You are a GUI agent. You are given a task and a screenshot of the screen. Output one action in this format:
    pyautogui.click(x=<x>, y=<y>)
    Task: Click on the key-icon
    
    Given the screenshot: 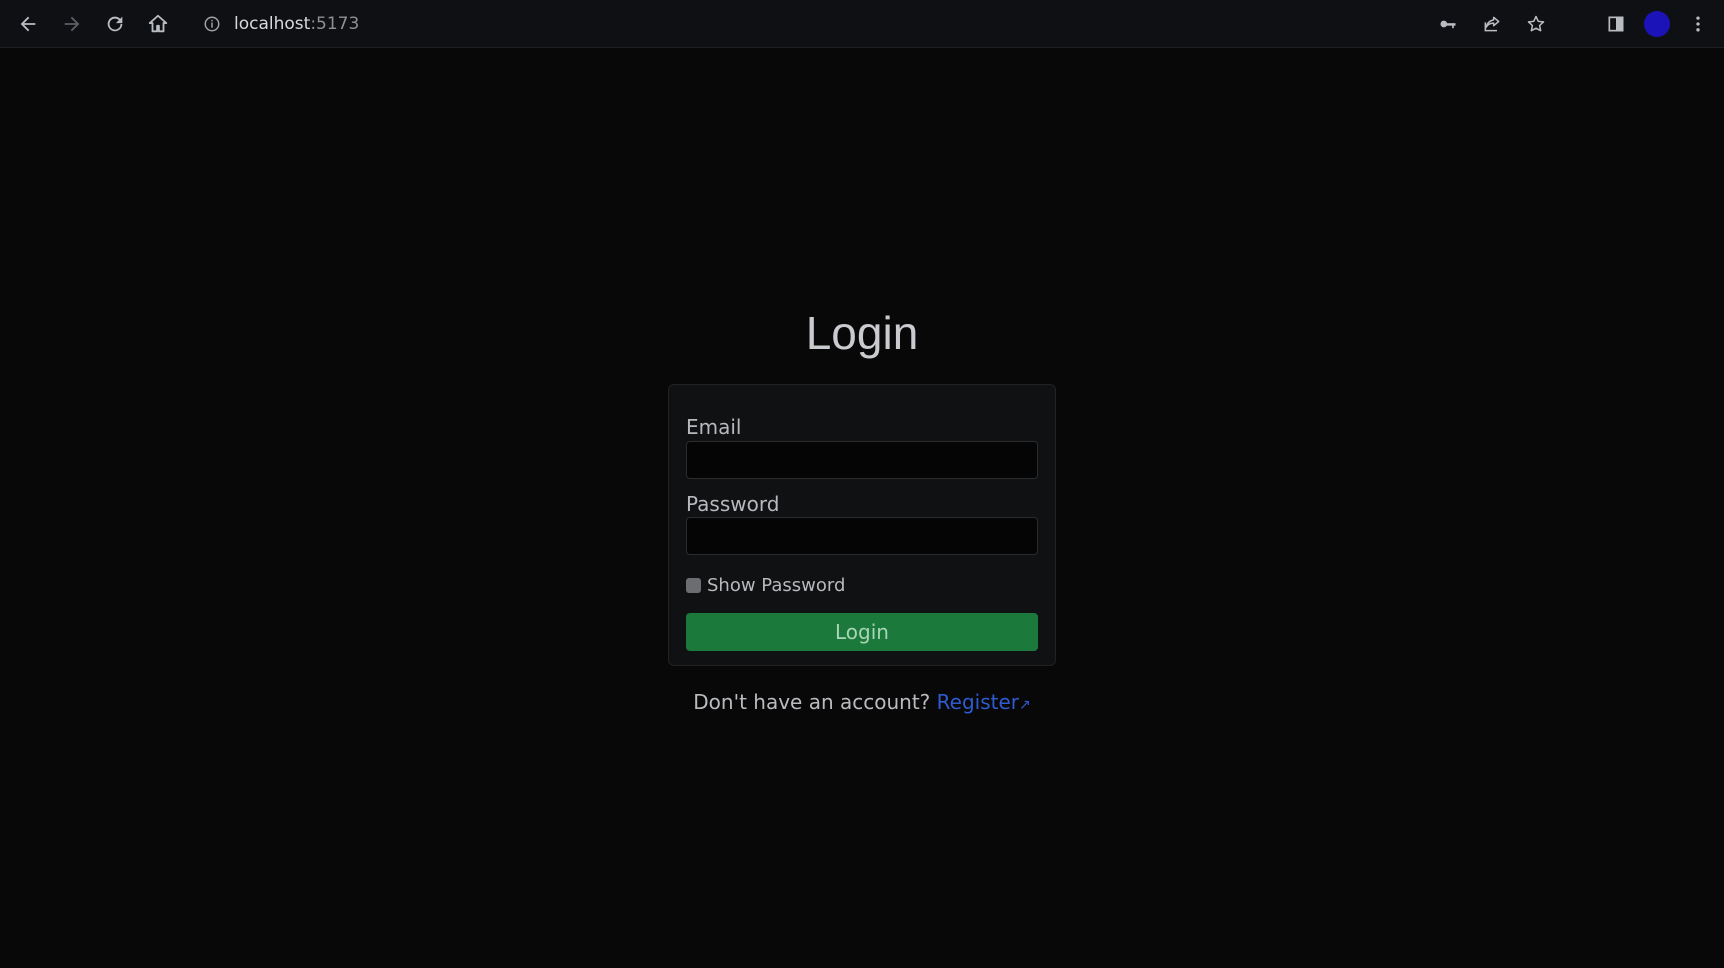 What is the action you would take?
    pyautogui.click(x=1448, y=24)
    